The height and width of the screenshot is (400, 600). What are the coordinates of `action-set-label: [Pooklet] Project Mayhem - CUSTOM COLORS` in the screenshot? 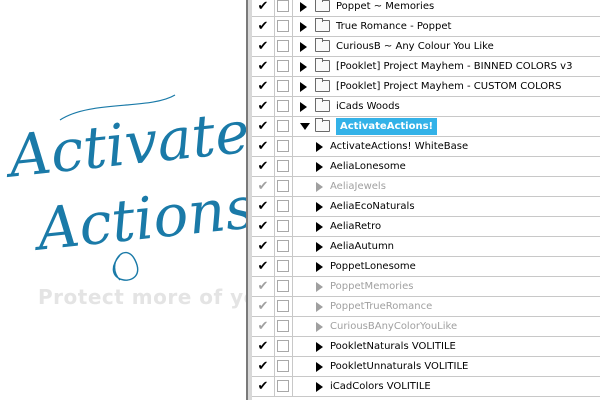 It's located at (448, 86).